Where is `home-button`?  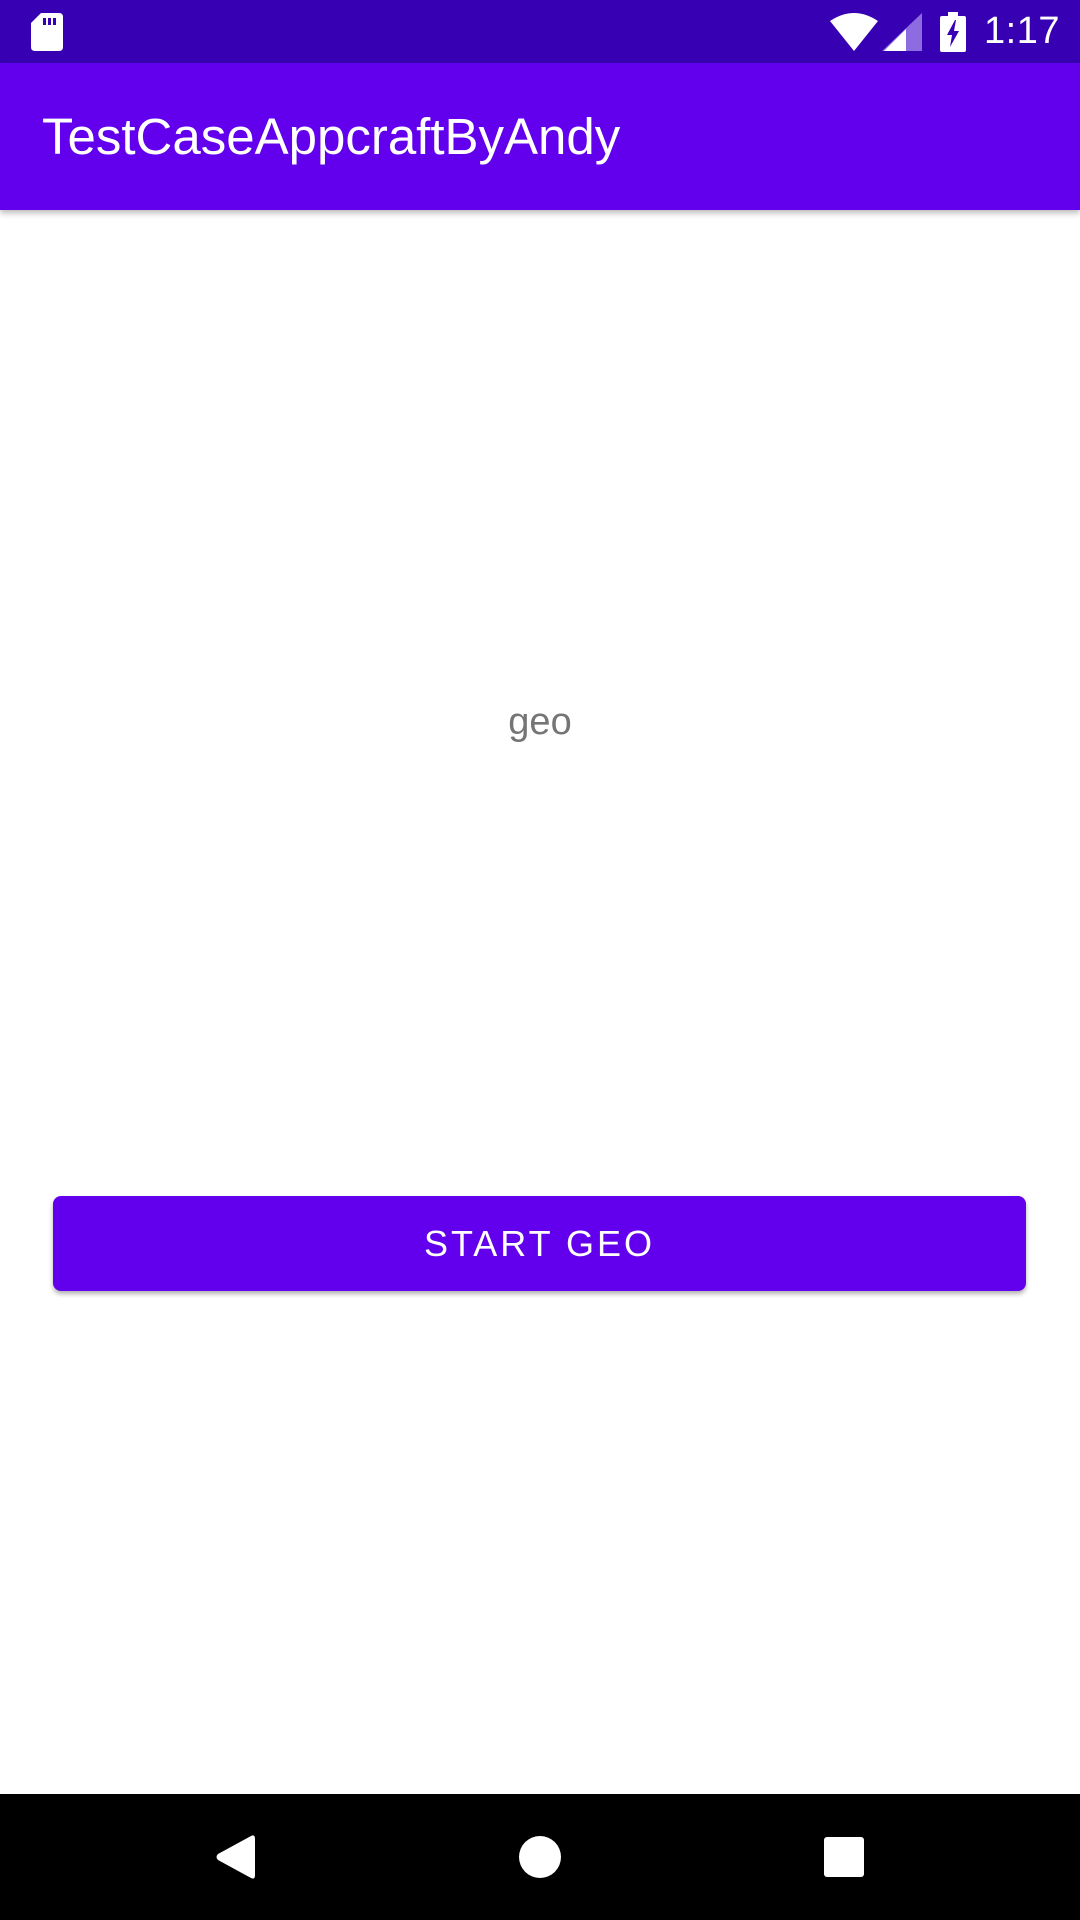
home-button is located at coordinates (540, 1857).